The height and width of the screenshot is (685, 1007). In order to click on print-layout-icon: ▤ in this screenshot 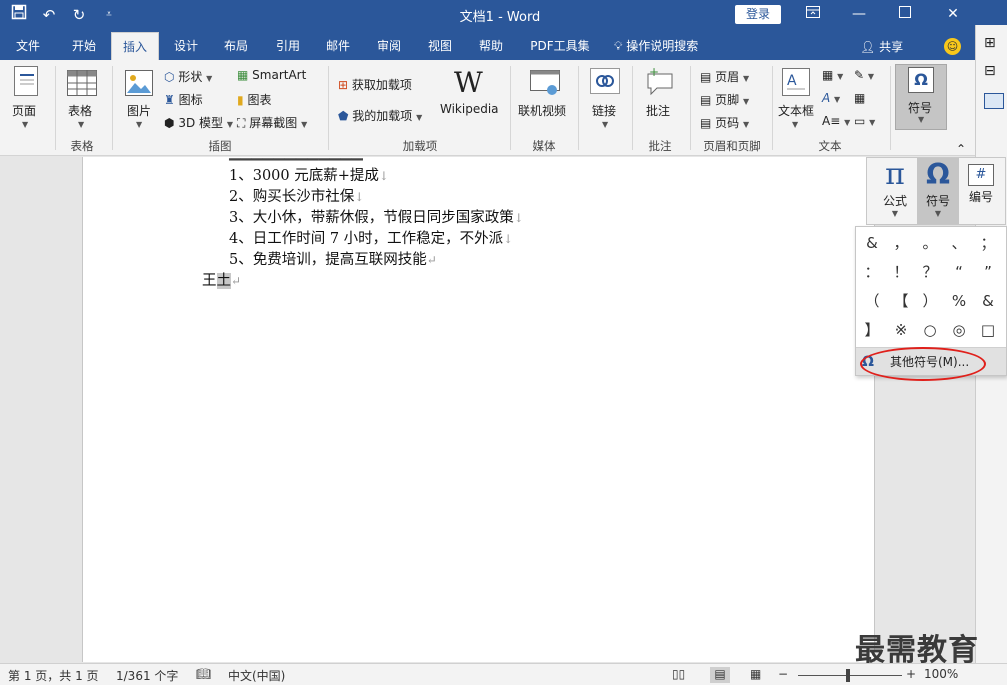, I will do `click(720, 675)`.